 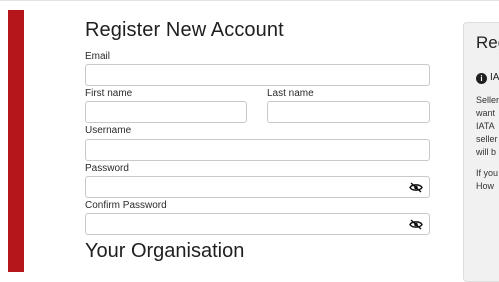 What do you see at coordinates (249, 0) in the screenshot?
I see `top-divider` at bounding box center [249, 0].